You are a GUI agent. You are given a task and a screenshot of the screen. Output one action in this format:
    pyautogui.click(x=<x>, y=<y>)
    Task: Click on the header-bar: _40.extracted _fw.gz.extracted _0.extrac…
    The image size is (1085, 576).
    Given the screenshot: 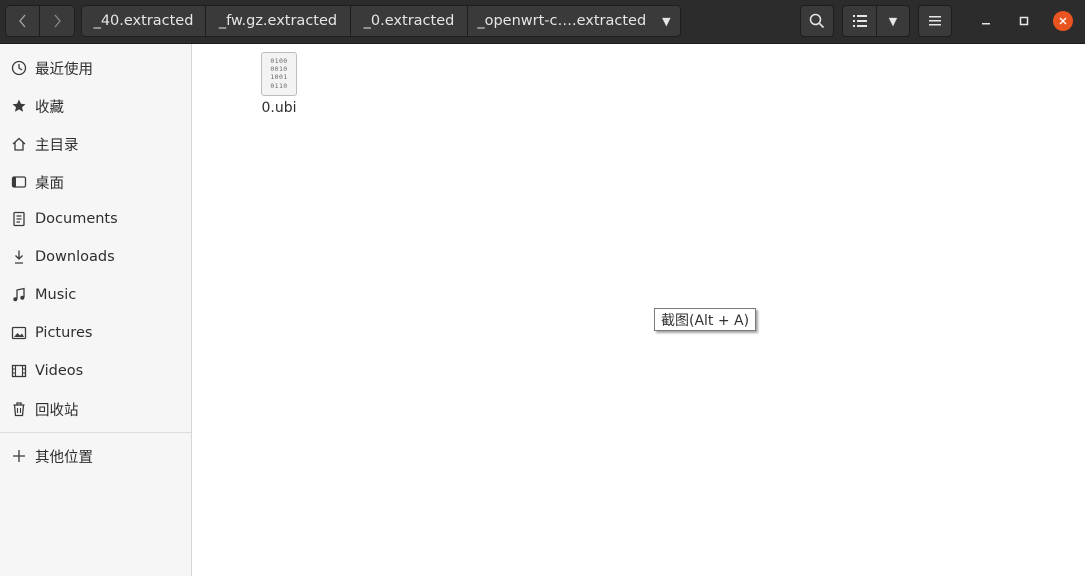 What is the action you would take?
    pyautogui.click(x=542, y=22)
    